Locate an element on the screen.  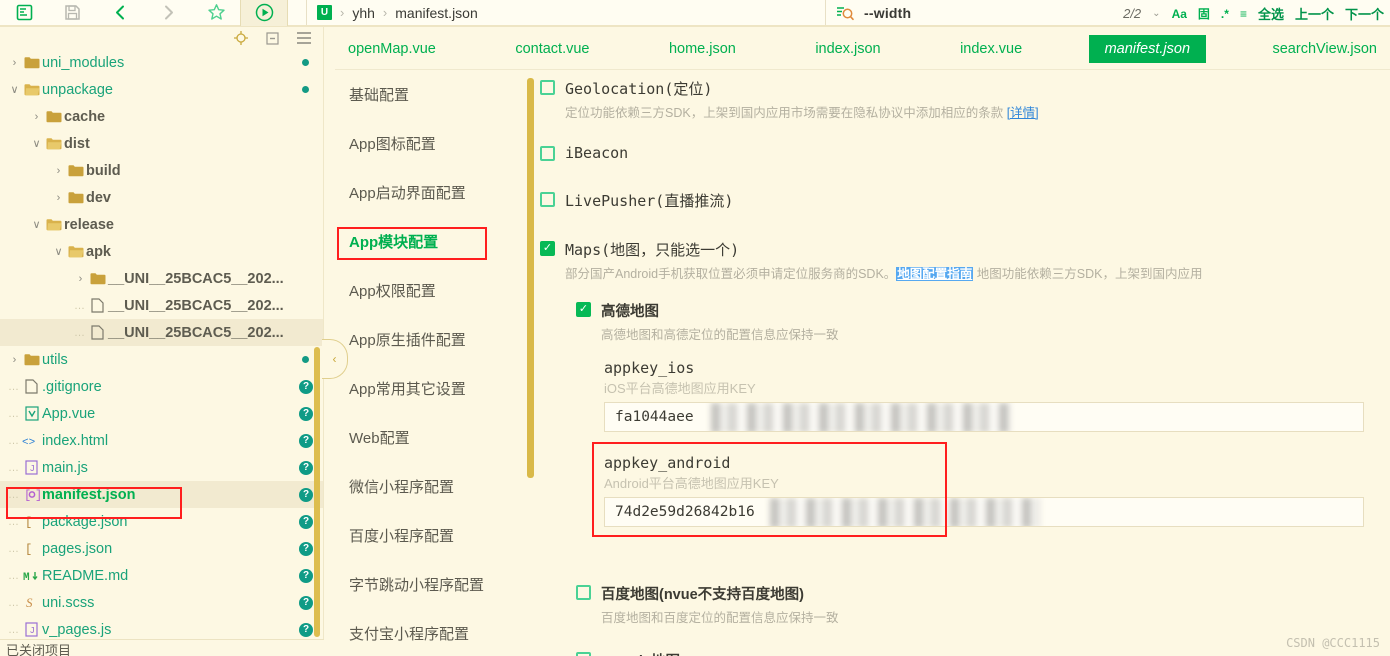
explorer-scrollbar is located at coordinates (317, 492).